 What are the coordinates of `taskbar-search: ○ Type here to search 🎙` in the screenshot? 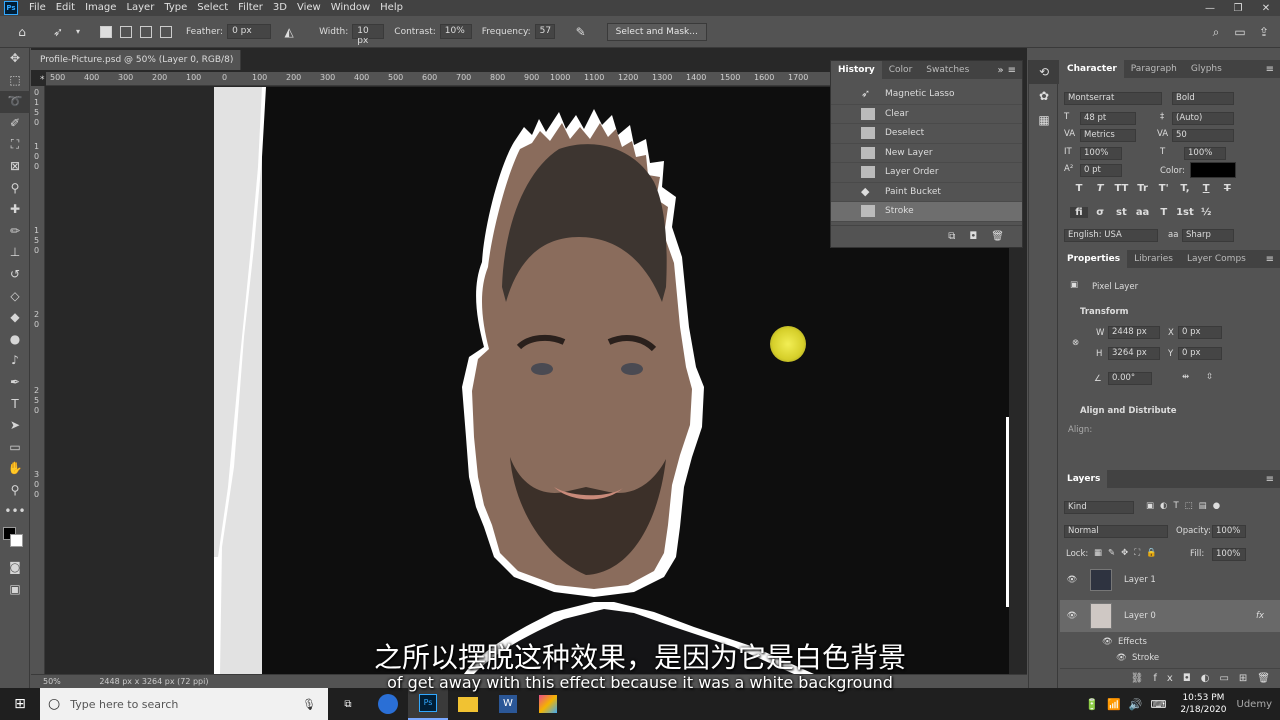 It's located at (184, 704).